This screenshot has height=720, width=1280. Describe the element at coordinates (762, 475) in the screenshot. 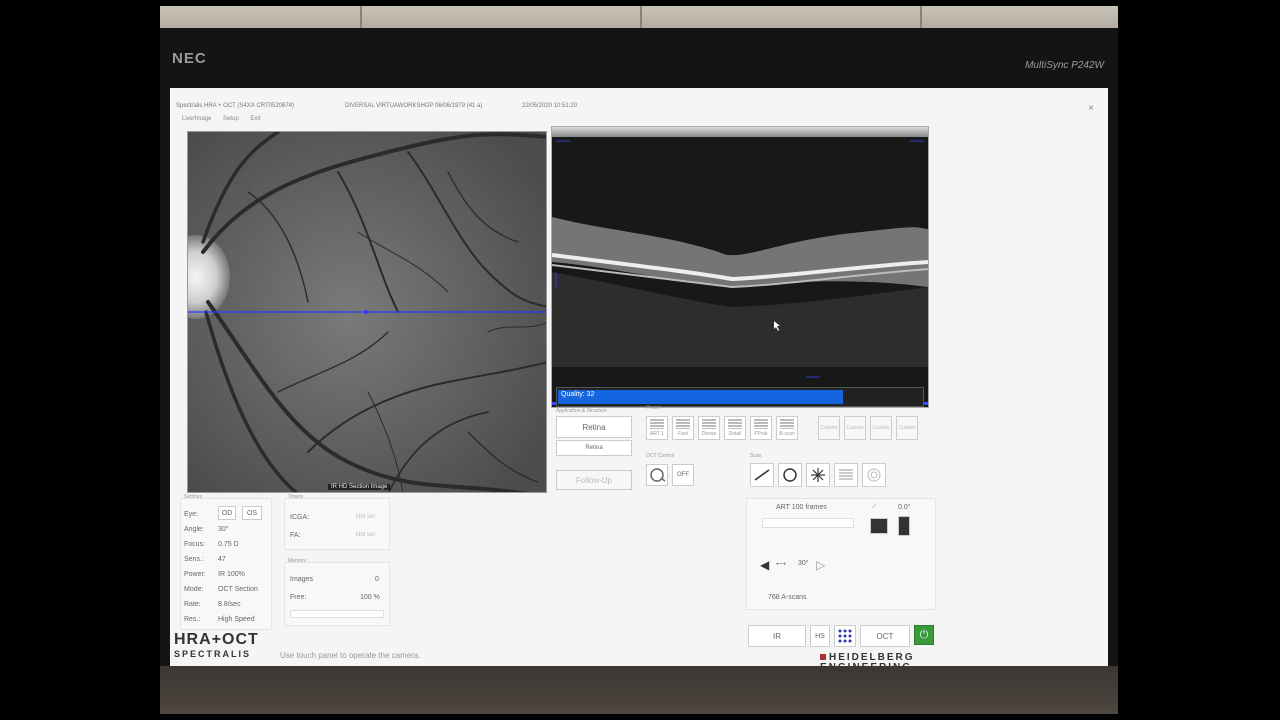

I see `line-scan-icon` at that location.